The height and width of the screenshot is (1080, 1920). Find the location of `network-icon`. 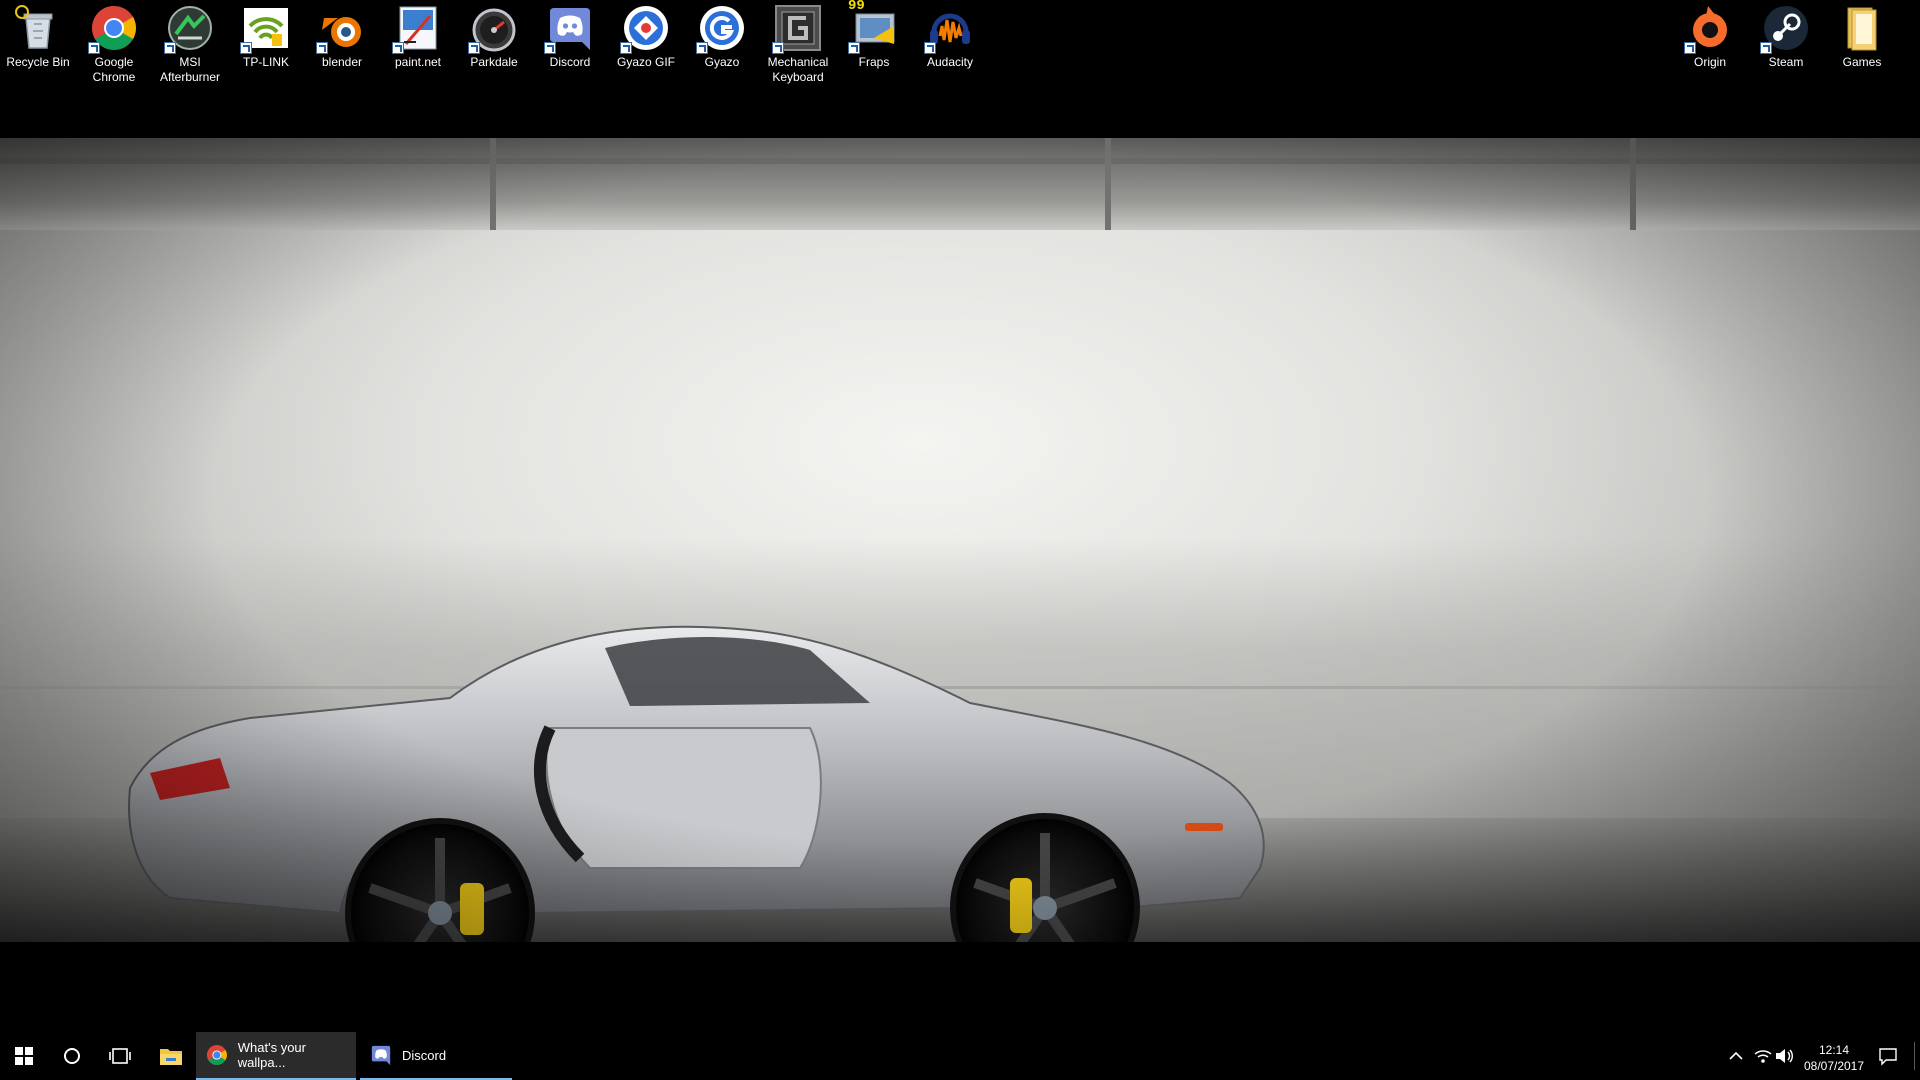

network-icon is located at coordinates (1763, 1056).